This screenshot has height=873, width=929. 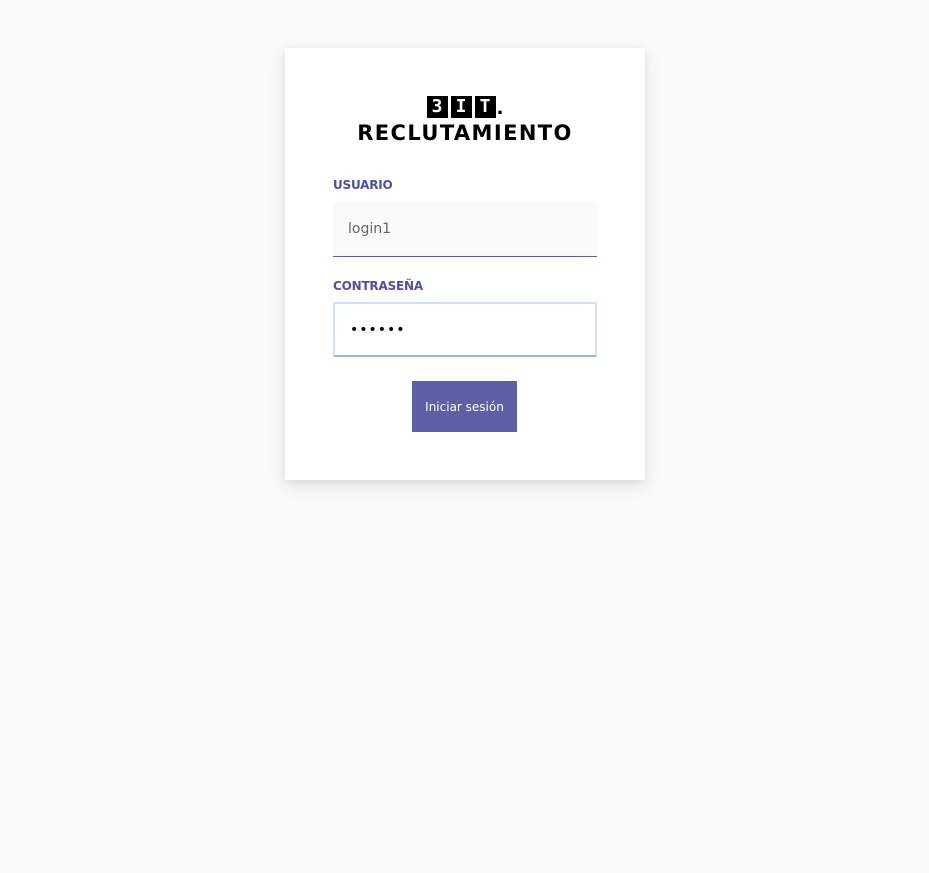 I want to click on logo-char-3: 3, so click(x=437, y=107).